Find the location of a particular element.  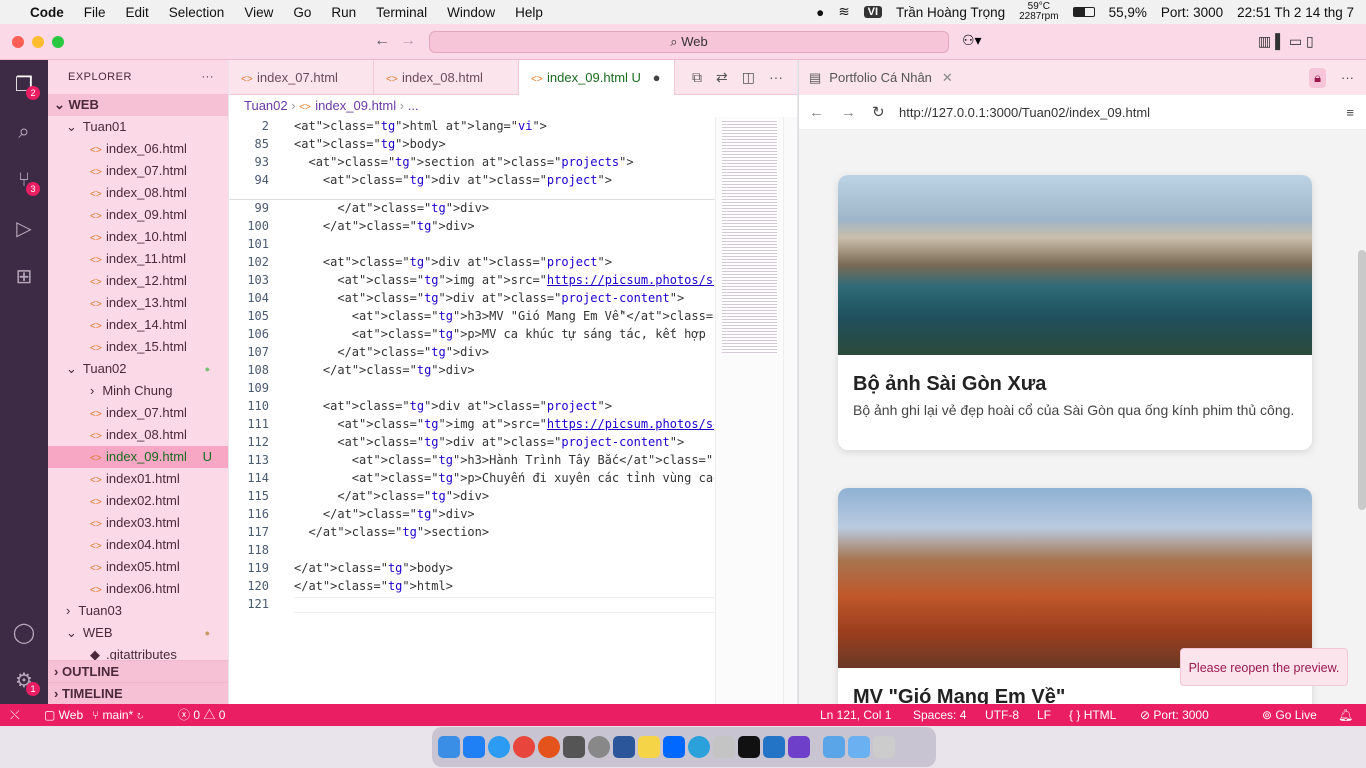

problems-status: ⓧ 0 △ 0 is located at coordinates (201, 715).